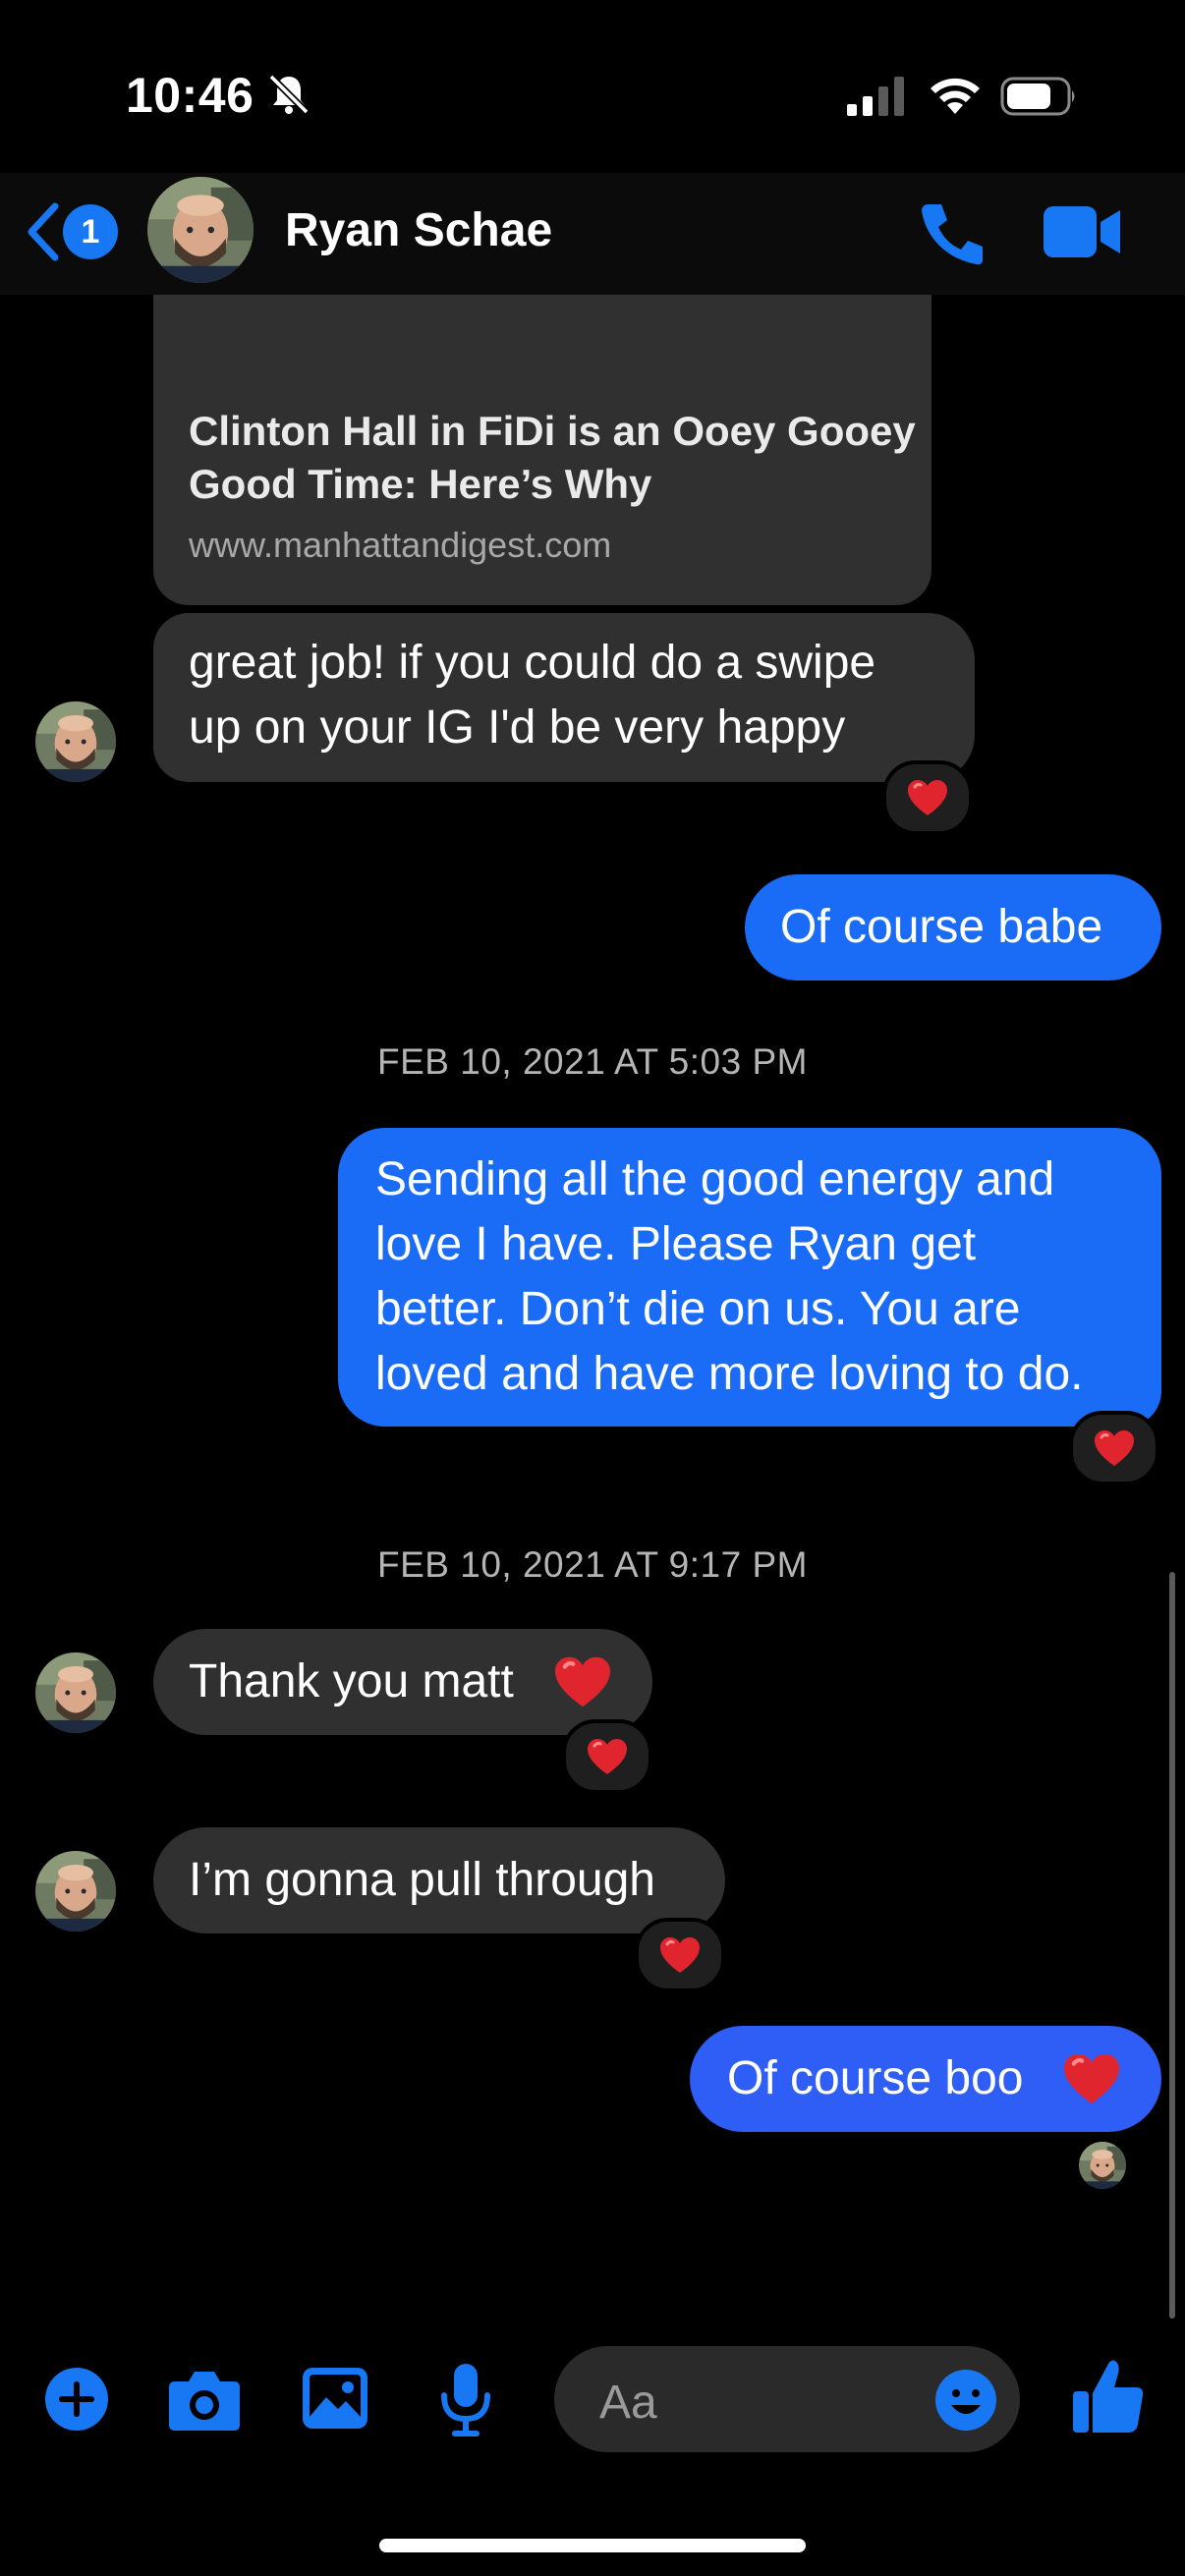 Image resolution: width=1185 pixels, height=2576 pixels. I want to click on message-text-line: love I have. Please Ryan get, so click(676, 1244).